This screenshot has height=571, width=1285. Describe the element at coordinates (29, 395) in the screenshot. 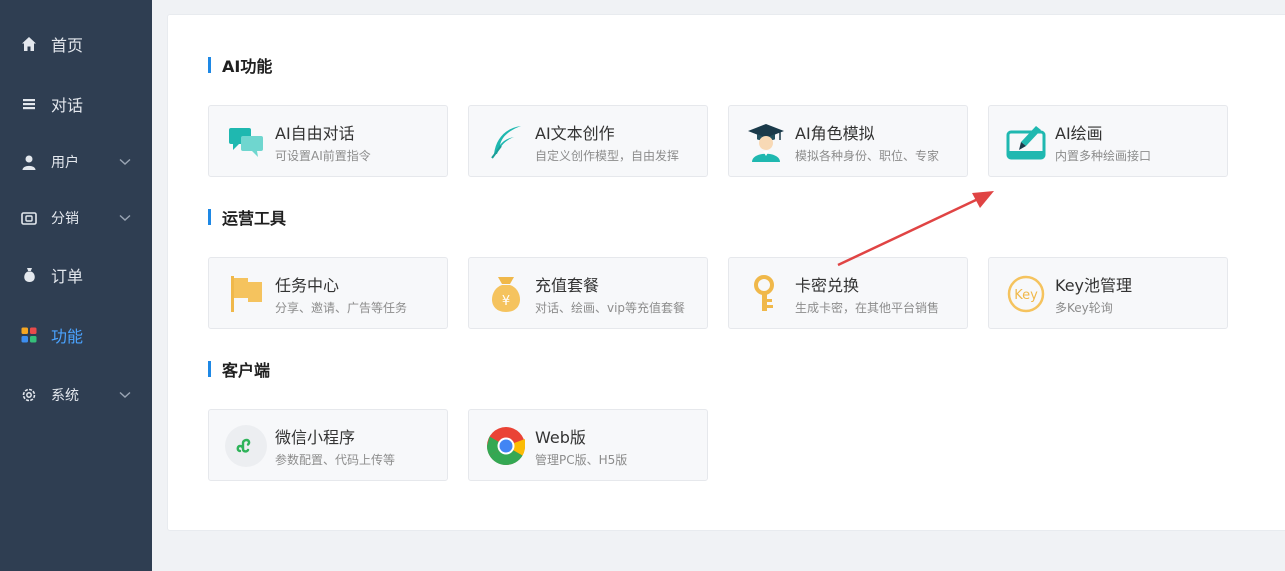

I see `gear-icon` at that location.